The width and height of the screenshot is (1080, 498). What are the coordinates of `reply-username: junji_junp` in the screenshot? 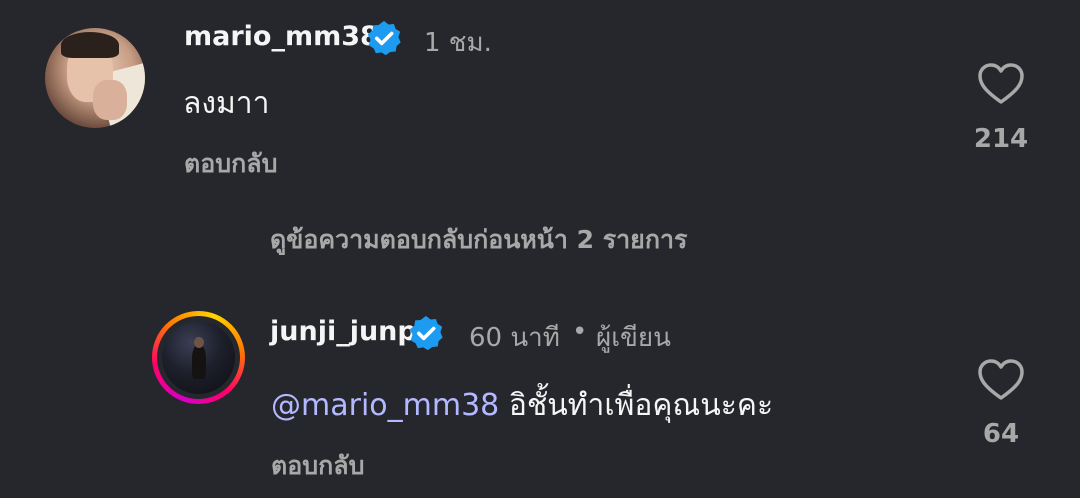 It's located at (343, 331).